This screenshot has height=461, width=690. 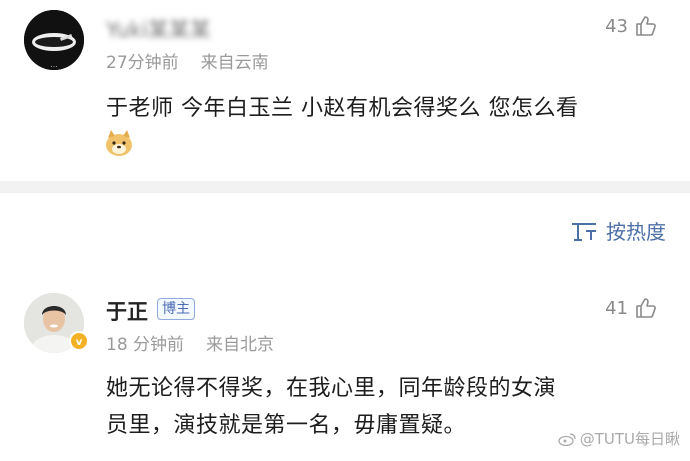 What do you see at coordinates (345, 187) in the screenshot?
I see `section-divider` at bounding box center [345, 187].